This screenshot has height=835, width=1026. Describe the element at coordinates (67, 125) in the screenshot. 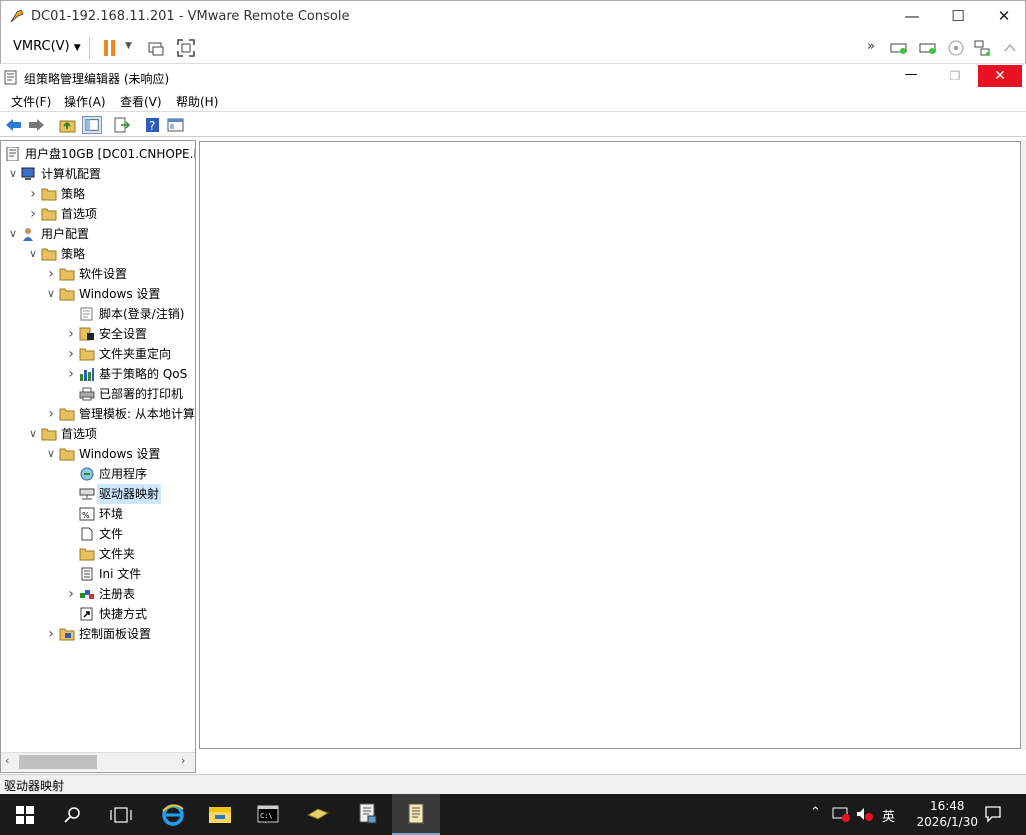

I see `up-folder-icon` at that location.